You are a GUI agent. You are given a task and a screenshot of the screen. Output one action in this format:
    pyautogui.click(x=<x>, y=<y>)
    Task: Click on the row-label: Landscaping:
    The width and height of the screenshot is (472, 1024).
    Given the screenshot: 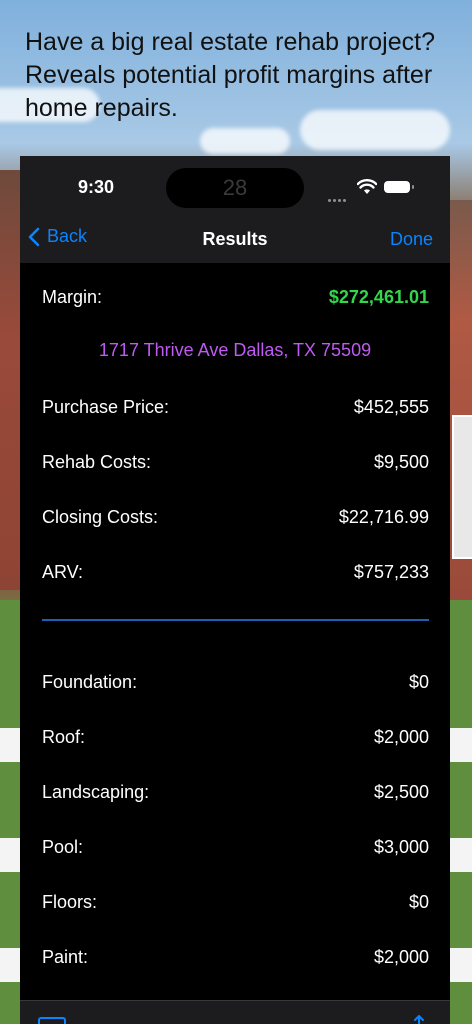 What is the action you would take?
    pyautogui.click(x=96, y=791)
    